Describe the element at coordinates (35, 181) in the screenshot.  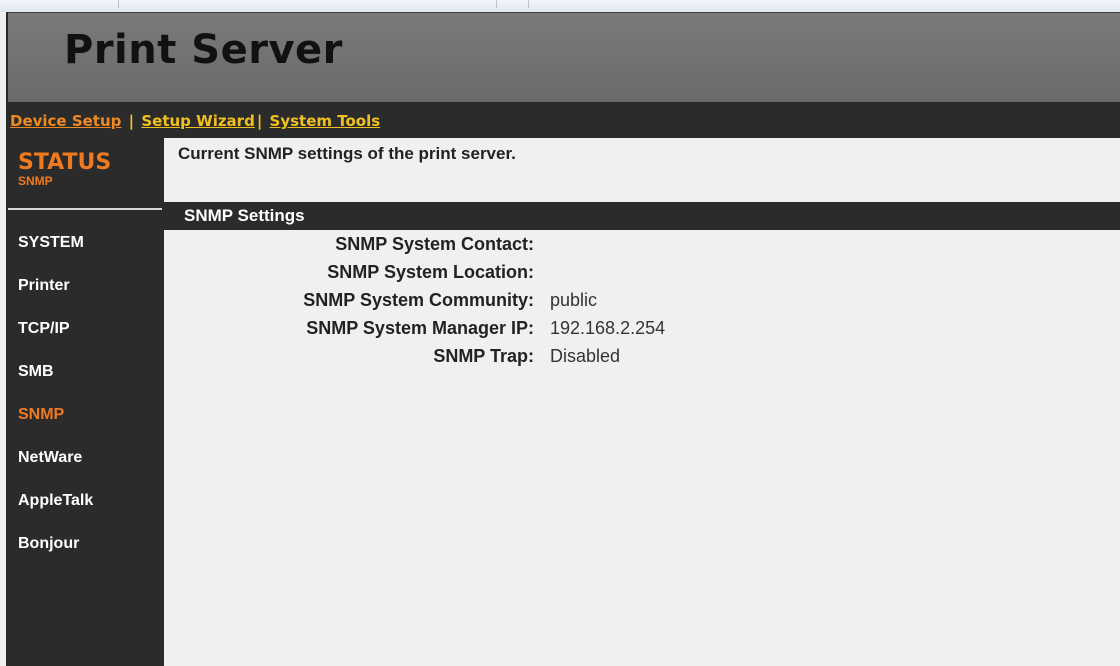
I see `status-subtitle: SNMP` at that location.